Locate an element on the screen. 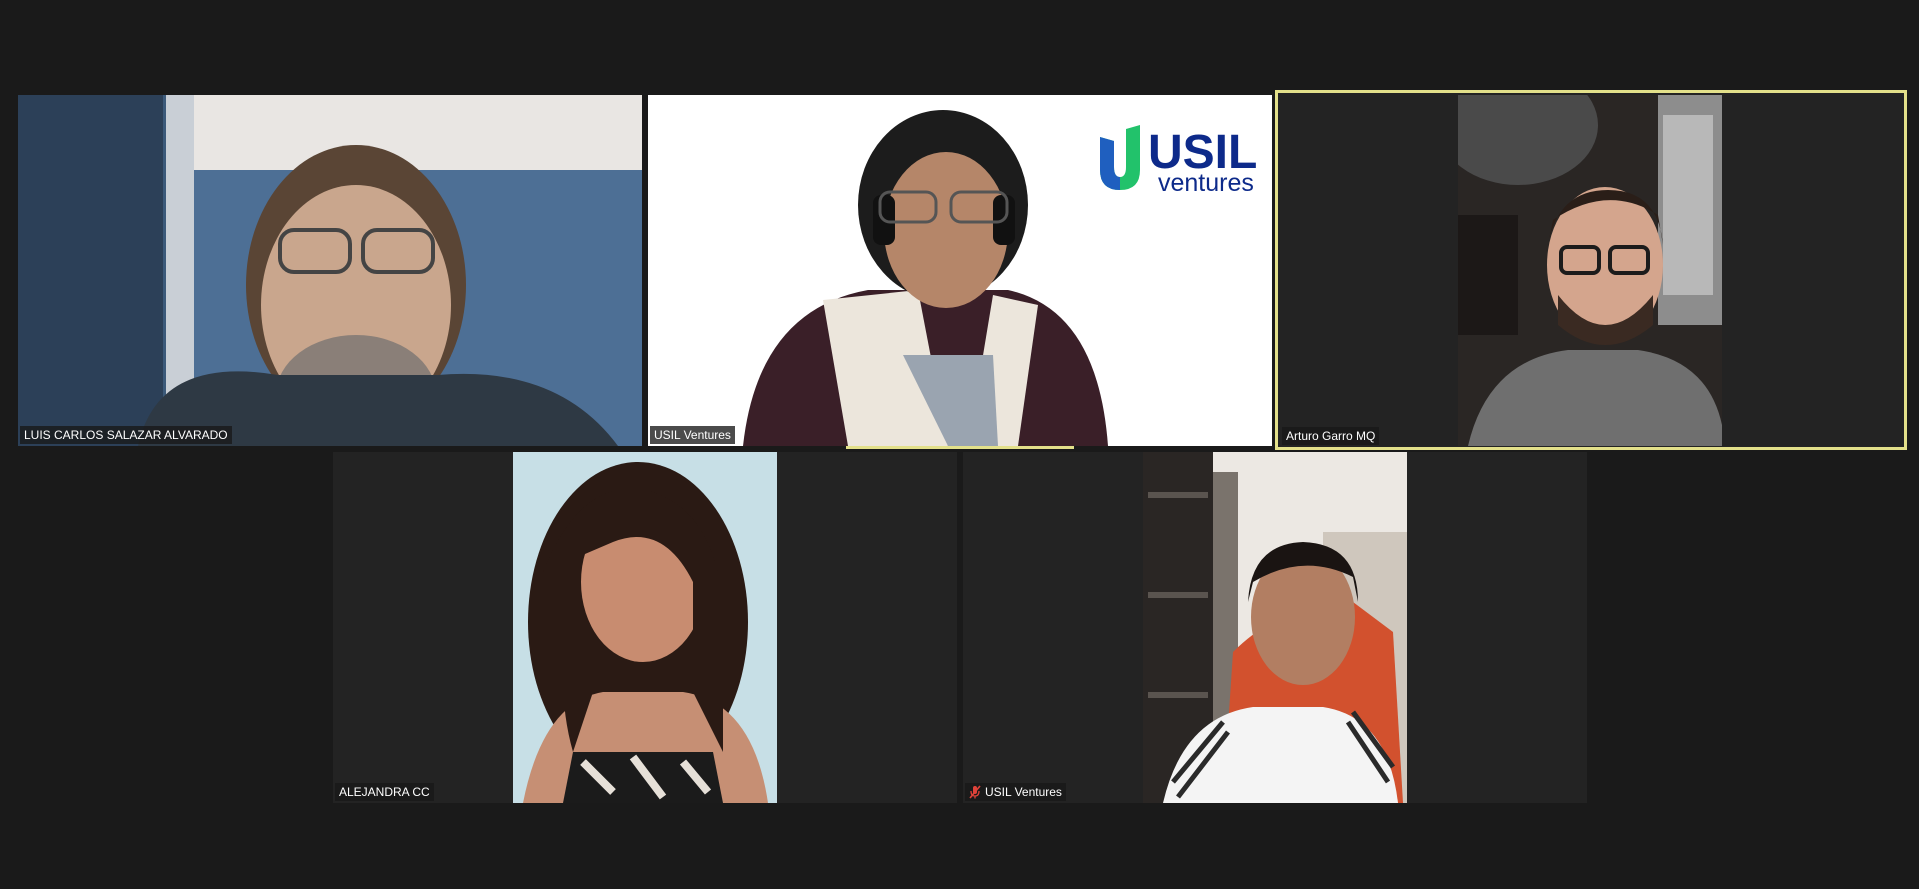 This screenshot has width=1919, height=889. microphone-muted-icon is located at coordinates (975, 792).